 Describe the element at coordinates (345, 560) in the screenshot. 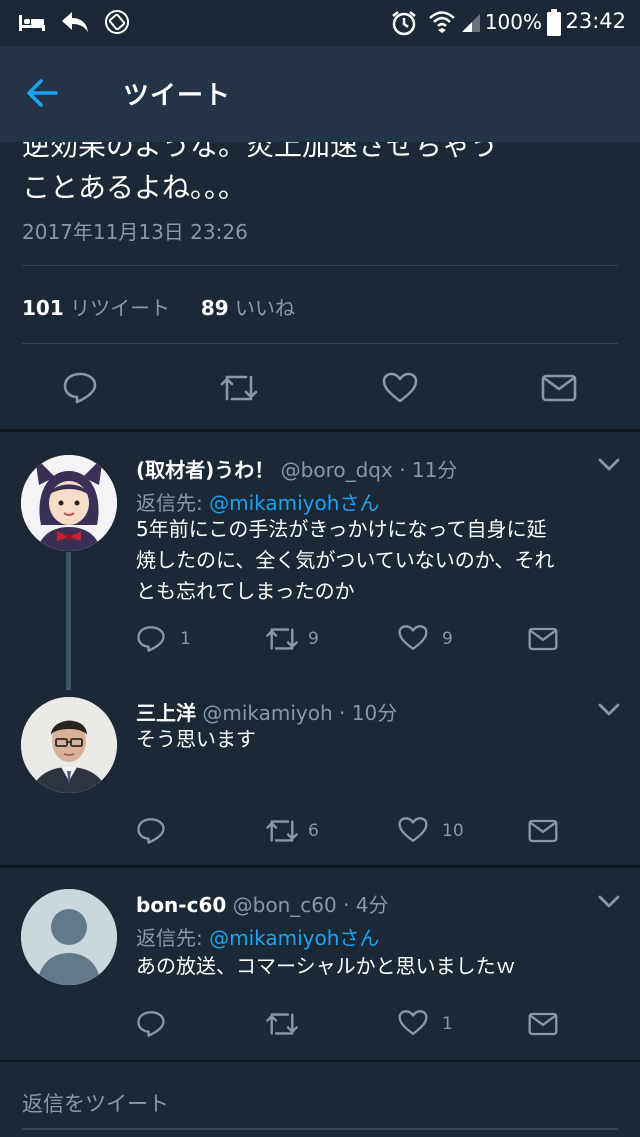

I see `text-line: 焼したのに、全く気がついていないのか、それ` at that location.